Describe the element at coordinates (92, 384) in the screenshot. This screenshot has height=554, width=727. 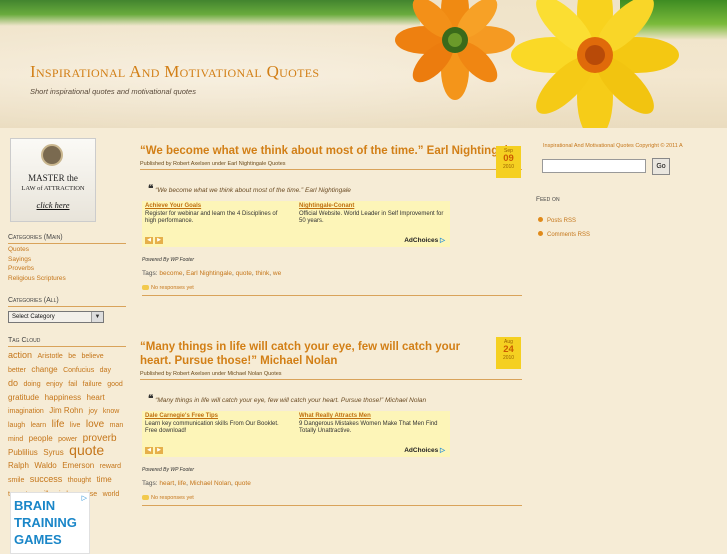
I see `tag-link: failure` at that location.